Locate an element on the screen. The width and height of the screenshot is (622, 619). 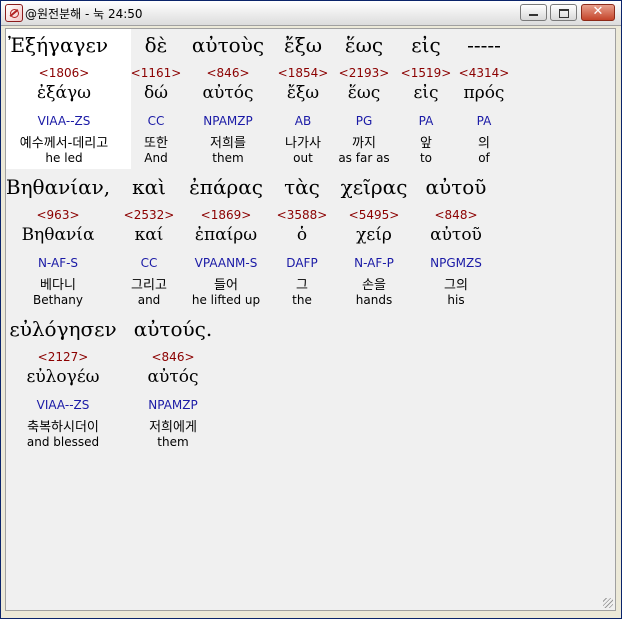
english-gloss: of is located at coordinates (484, 158).